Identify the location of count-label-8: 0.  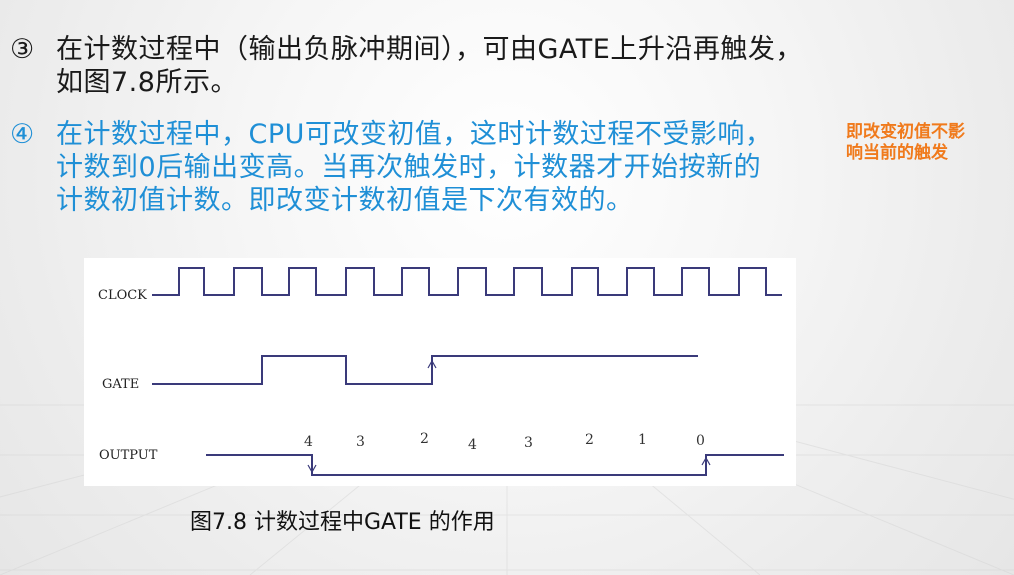
(700, 441).